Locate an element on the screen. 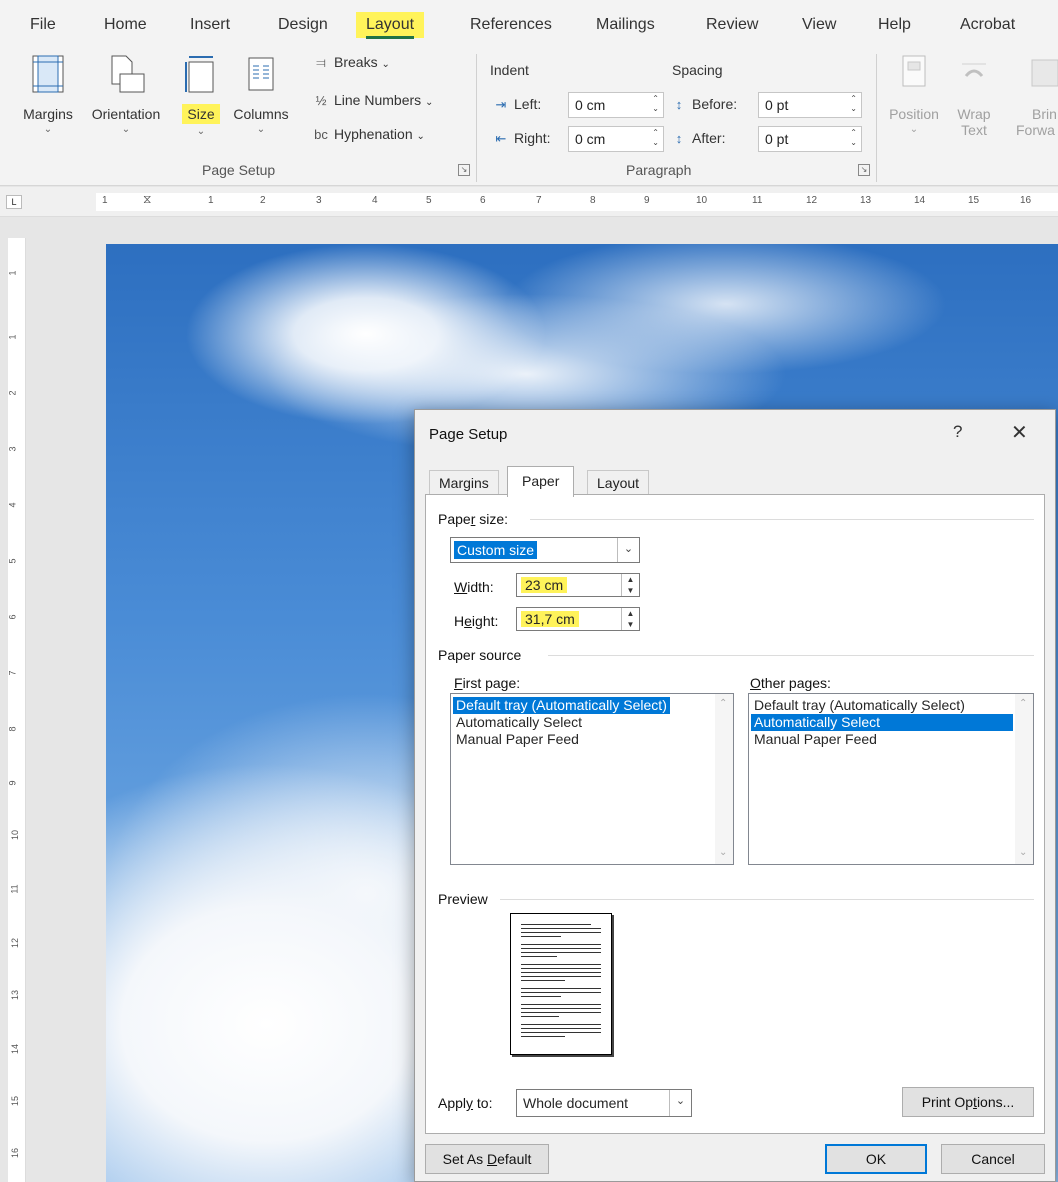 This screenshot has width=1058, height=1182. spacing-before-input: 0 pt ⌃ ⌄ is located at coordinates (810, 105).